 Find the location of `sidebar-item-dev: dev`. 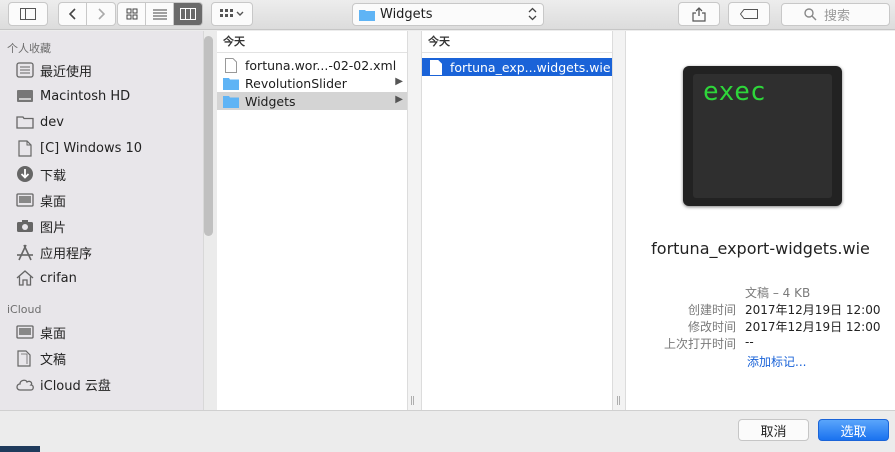

sidebar-item-dev: dev is located at coordinates (39, 122).